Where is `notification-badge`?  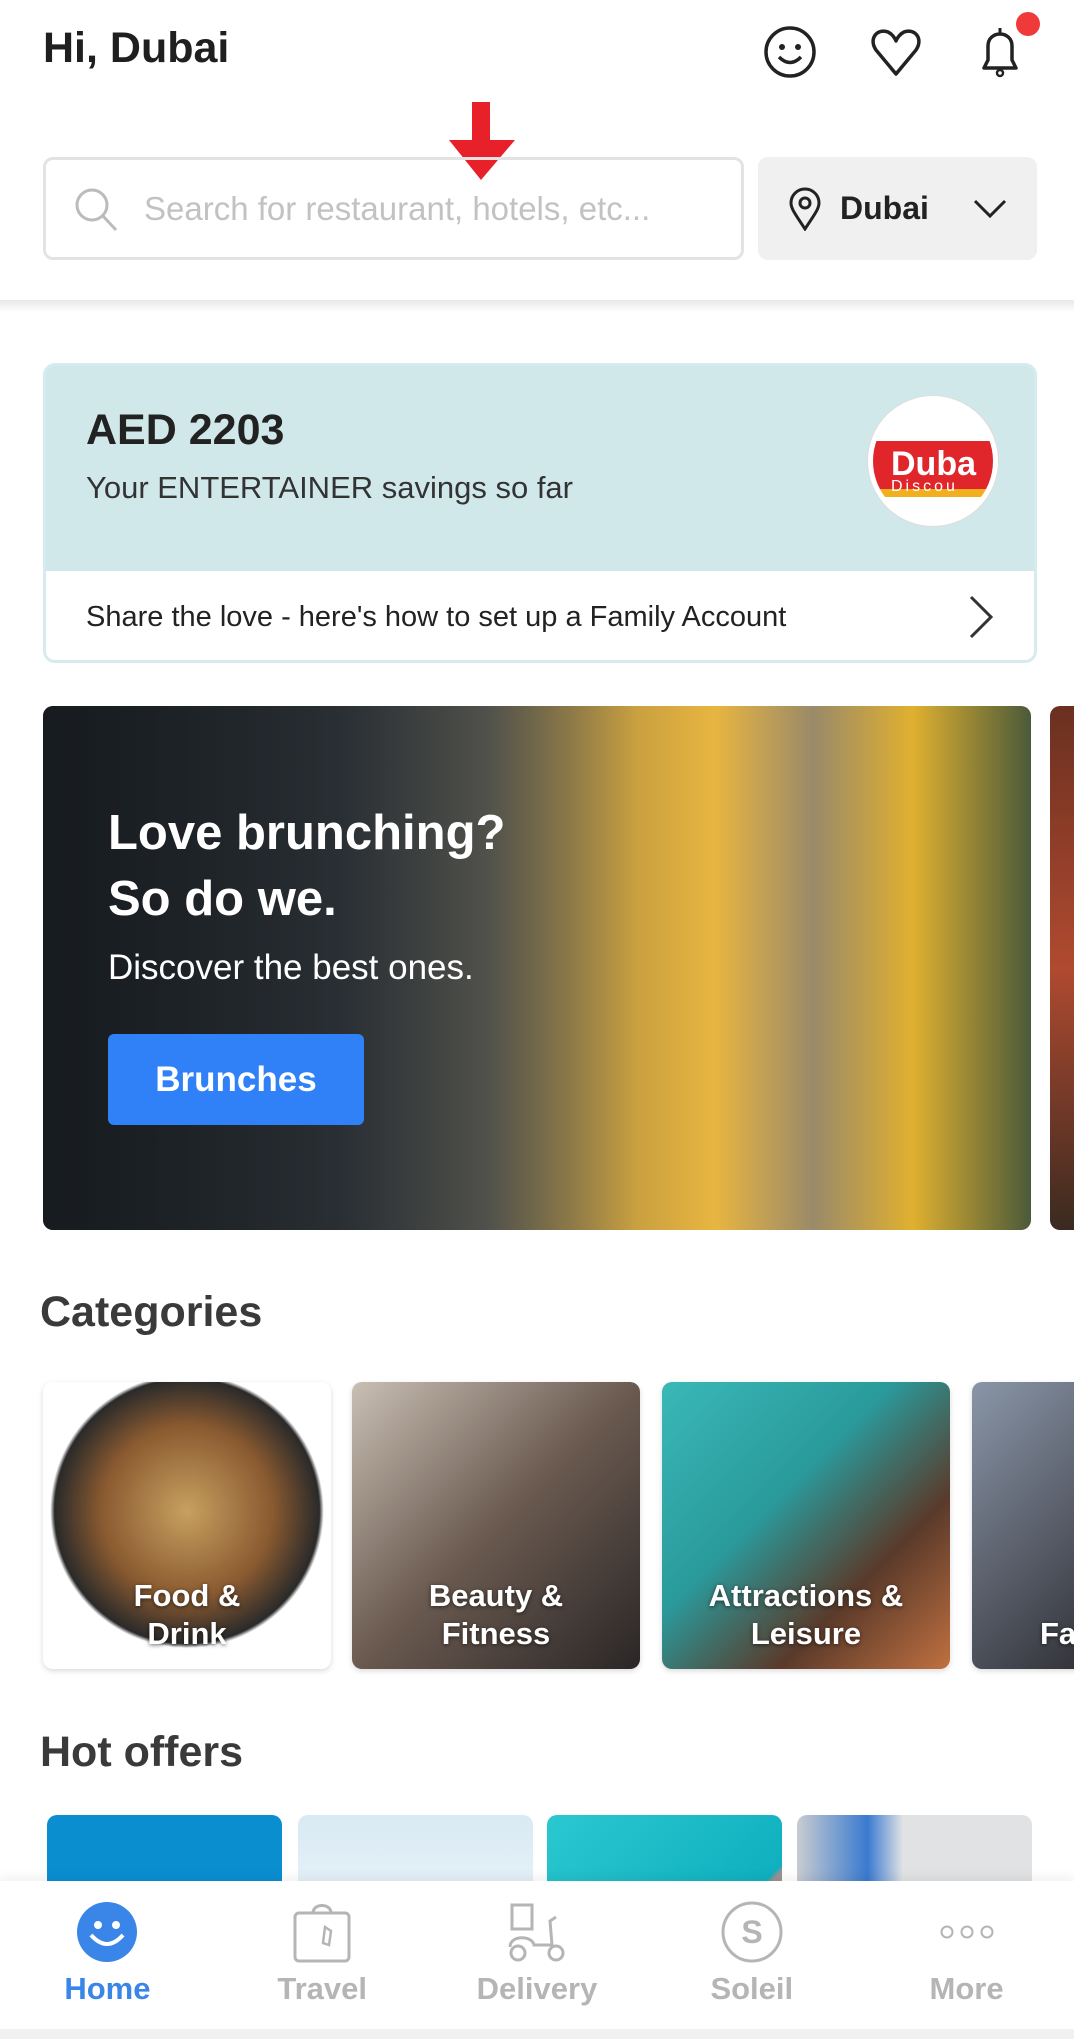
notification-badge is located at coordinates (1028, 24).